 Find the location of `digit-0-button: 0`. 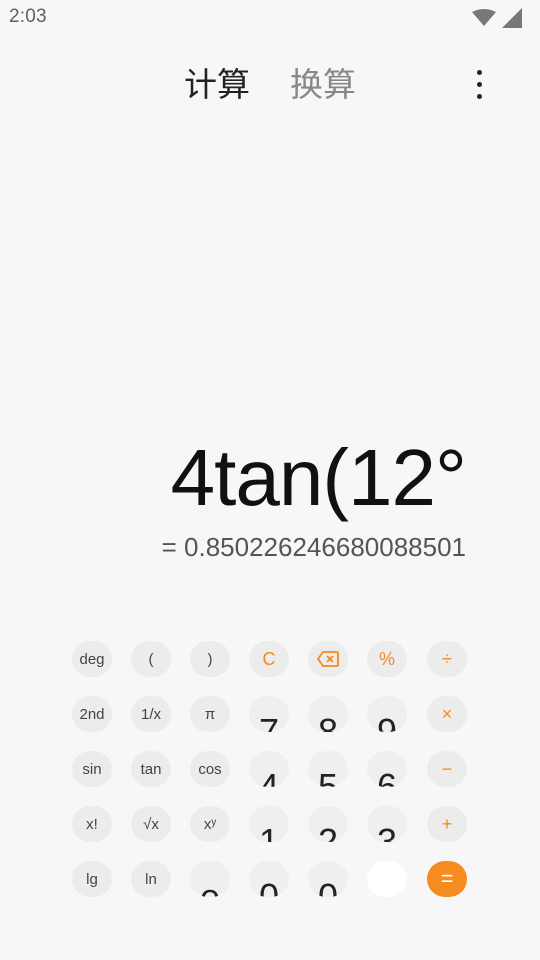

digit-0-button: 0 is located at coordinates (328, 879).